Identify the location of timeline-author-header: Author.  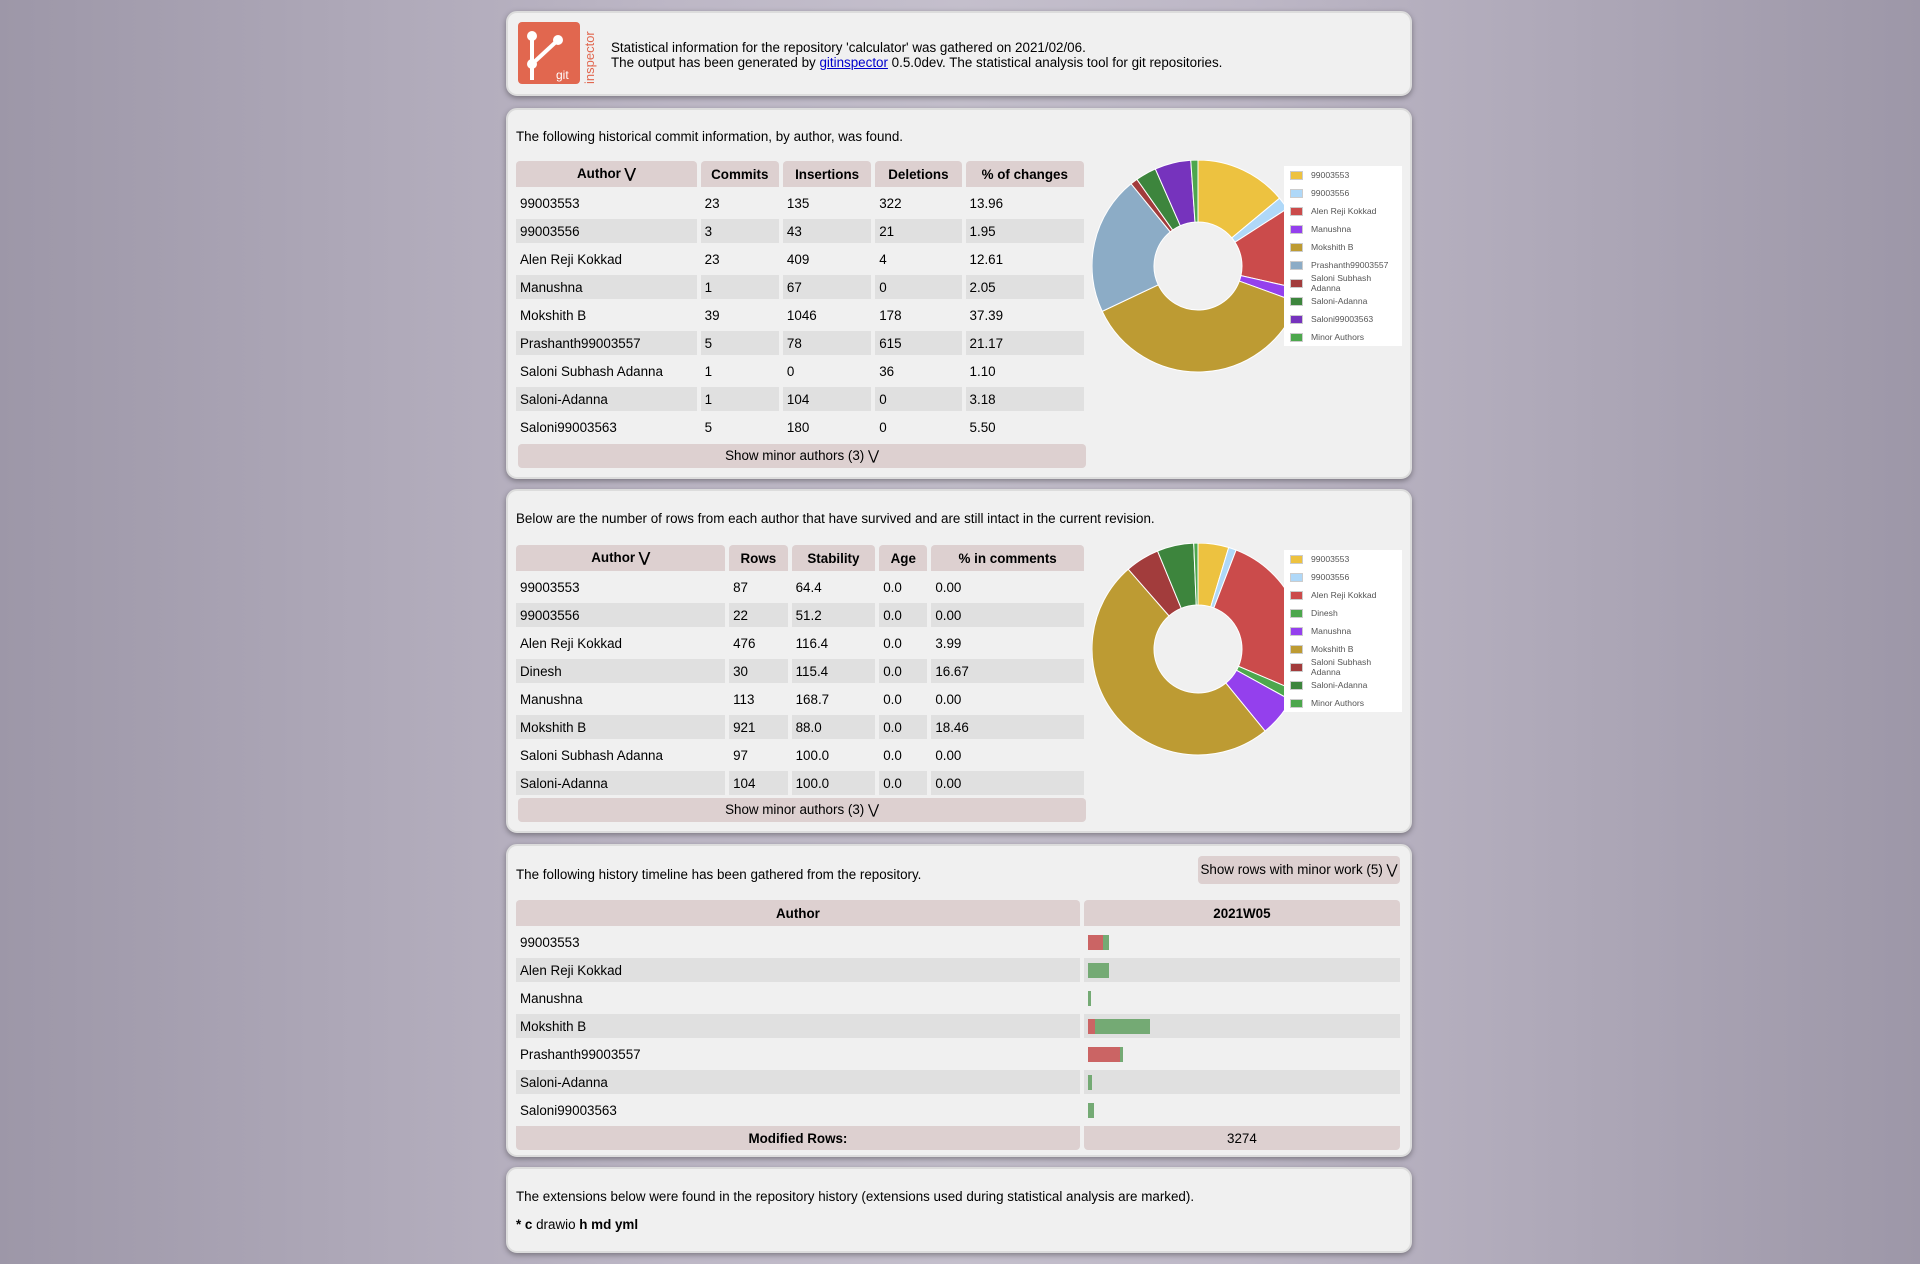
(798, 913).